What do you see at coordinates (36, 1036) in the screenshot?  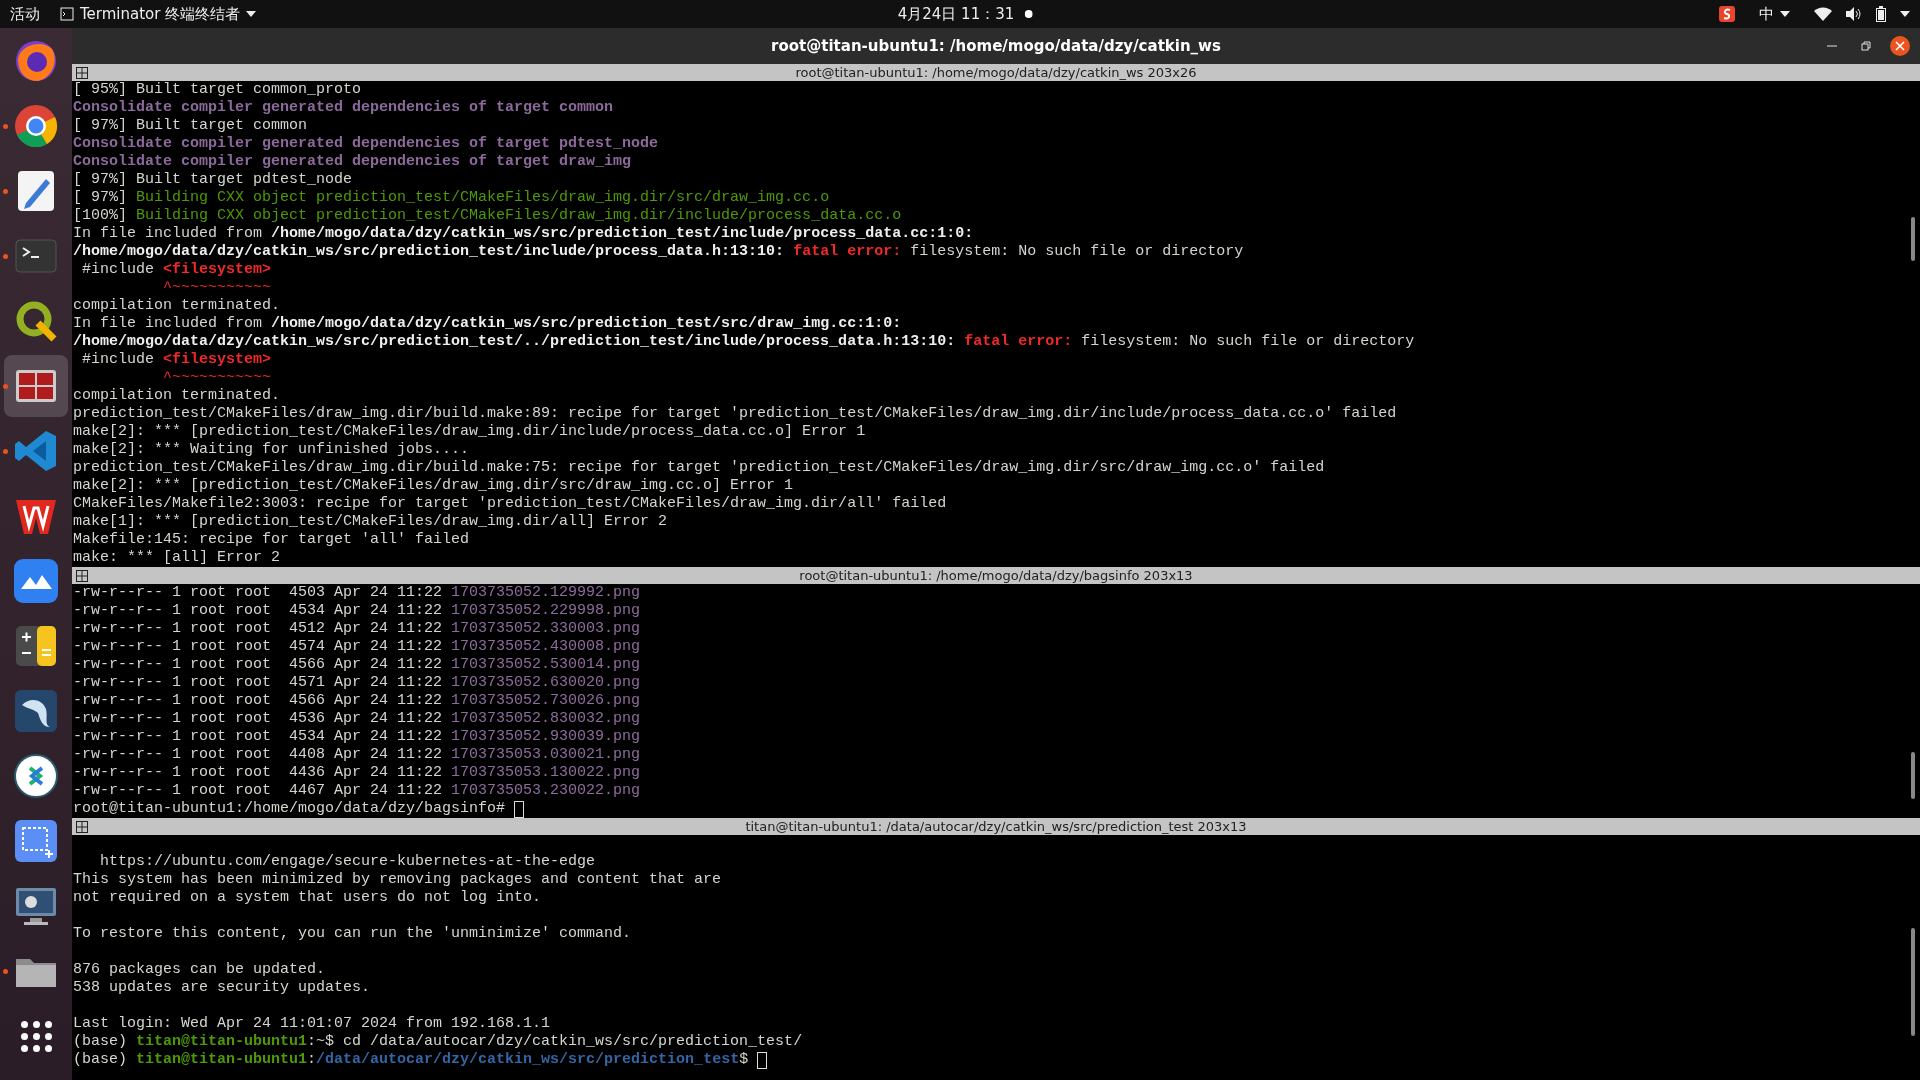 I see `app-grid-icon` at bounding box center [36, 1036].